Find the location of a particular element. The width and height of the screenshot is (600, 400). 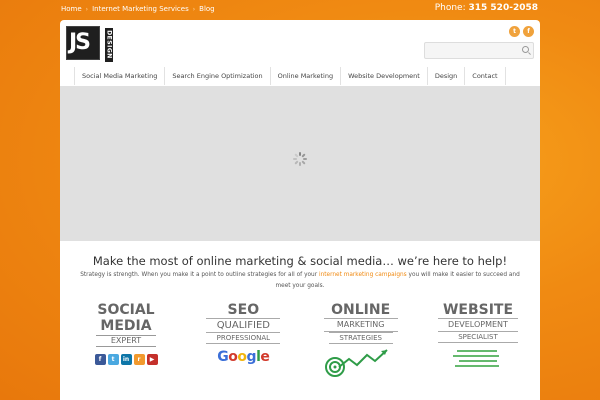

feature-subtitle: DEVELOPMENT is located at coordinates (477, 324).